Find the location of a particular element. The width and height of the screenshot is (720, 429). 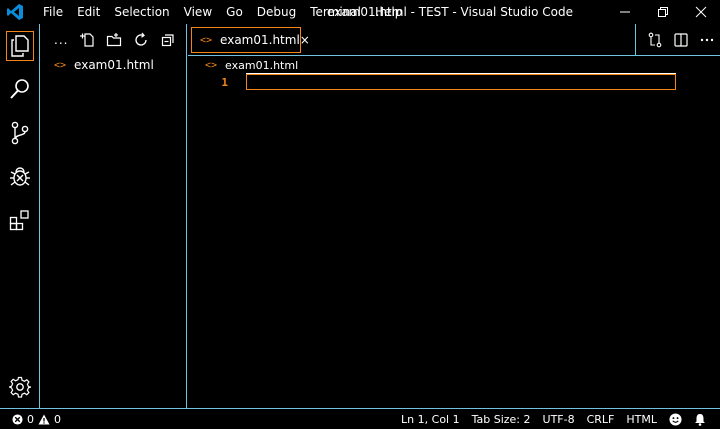

bell-icon is located at coordinates (700, 419).